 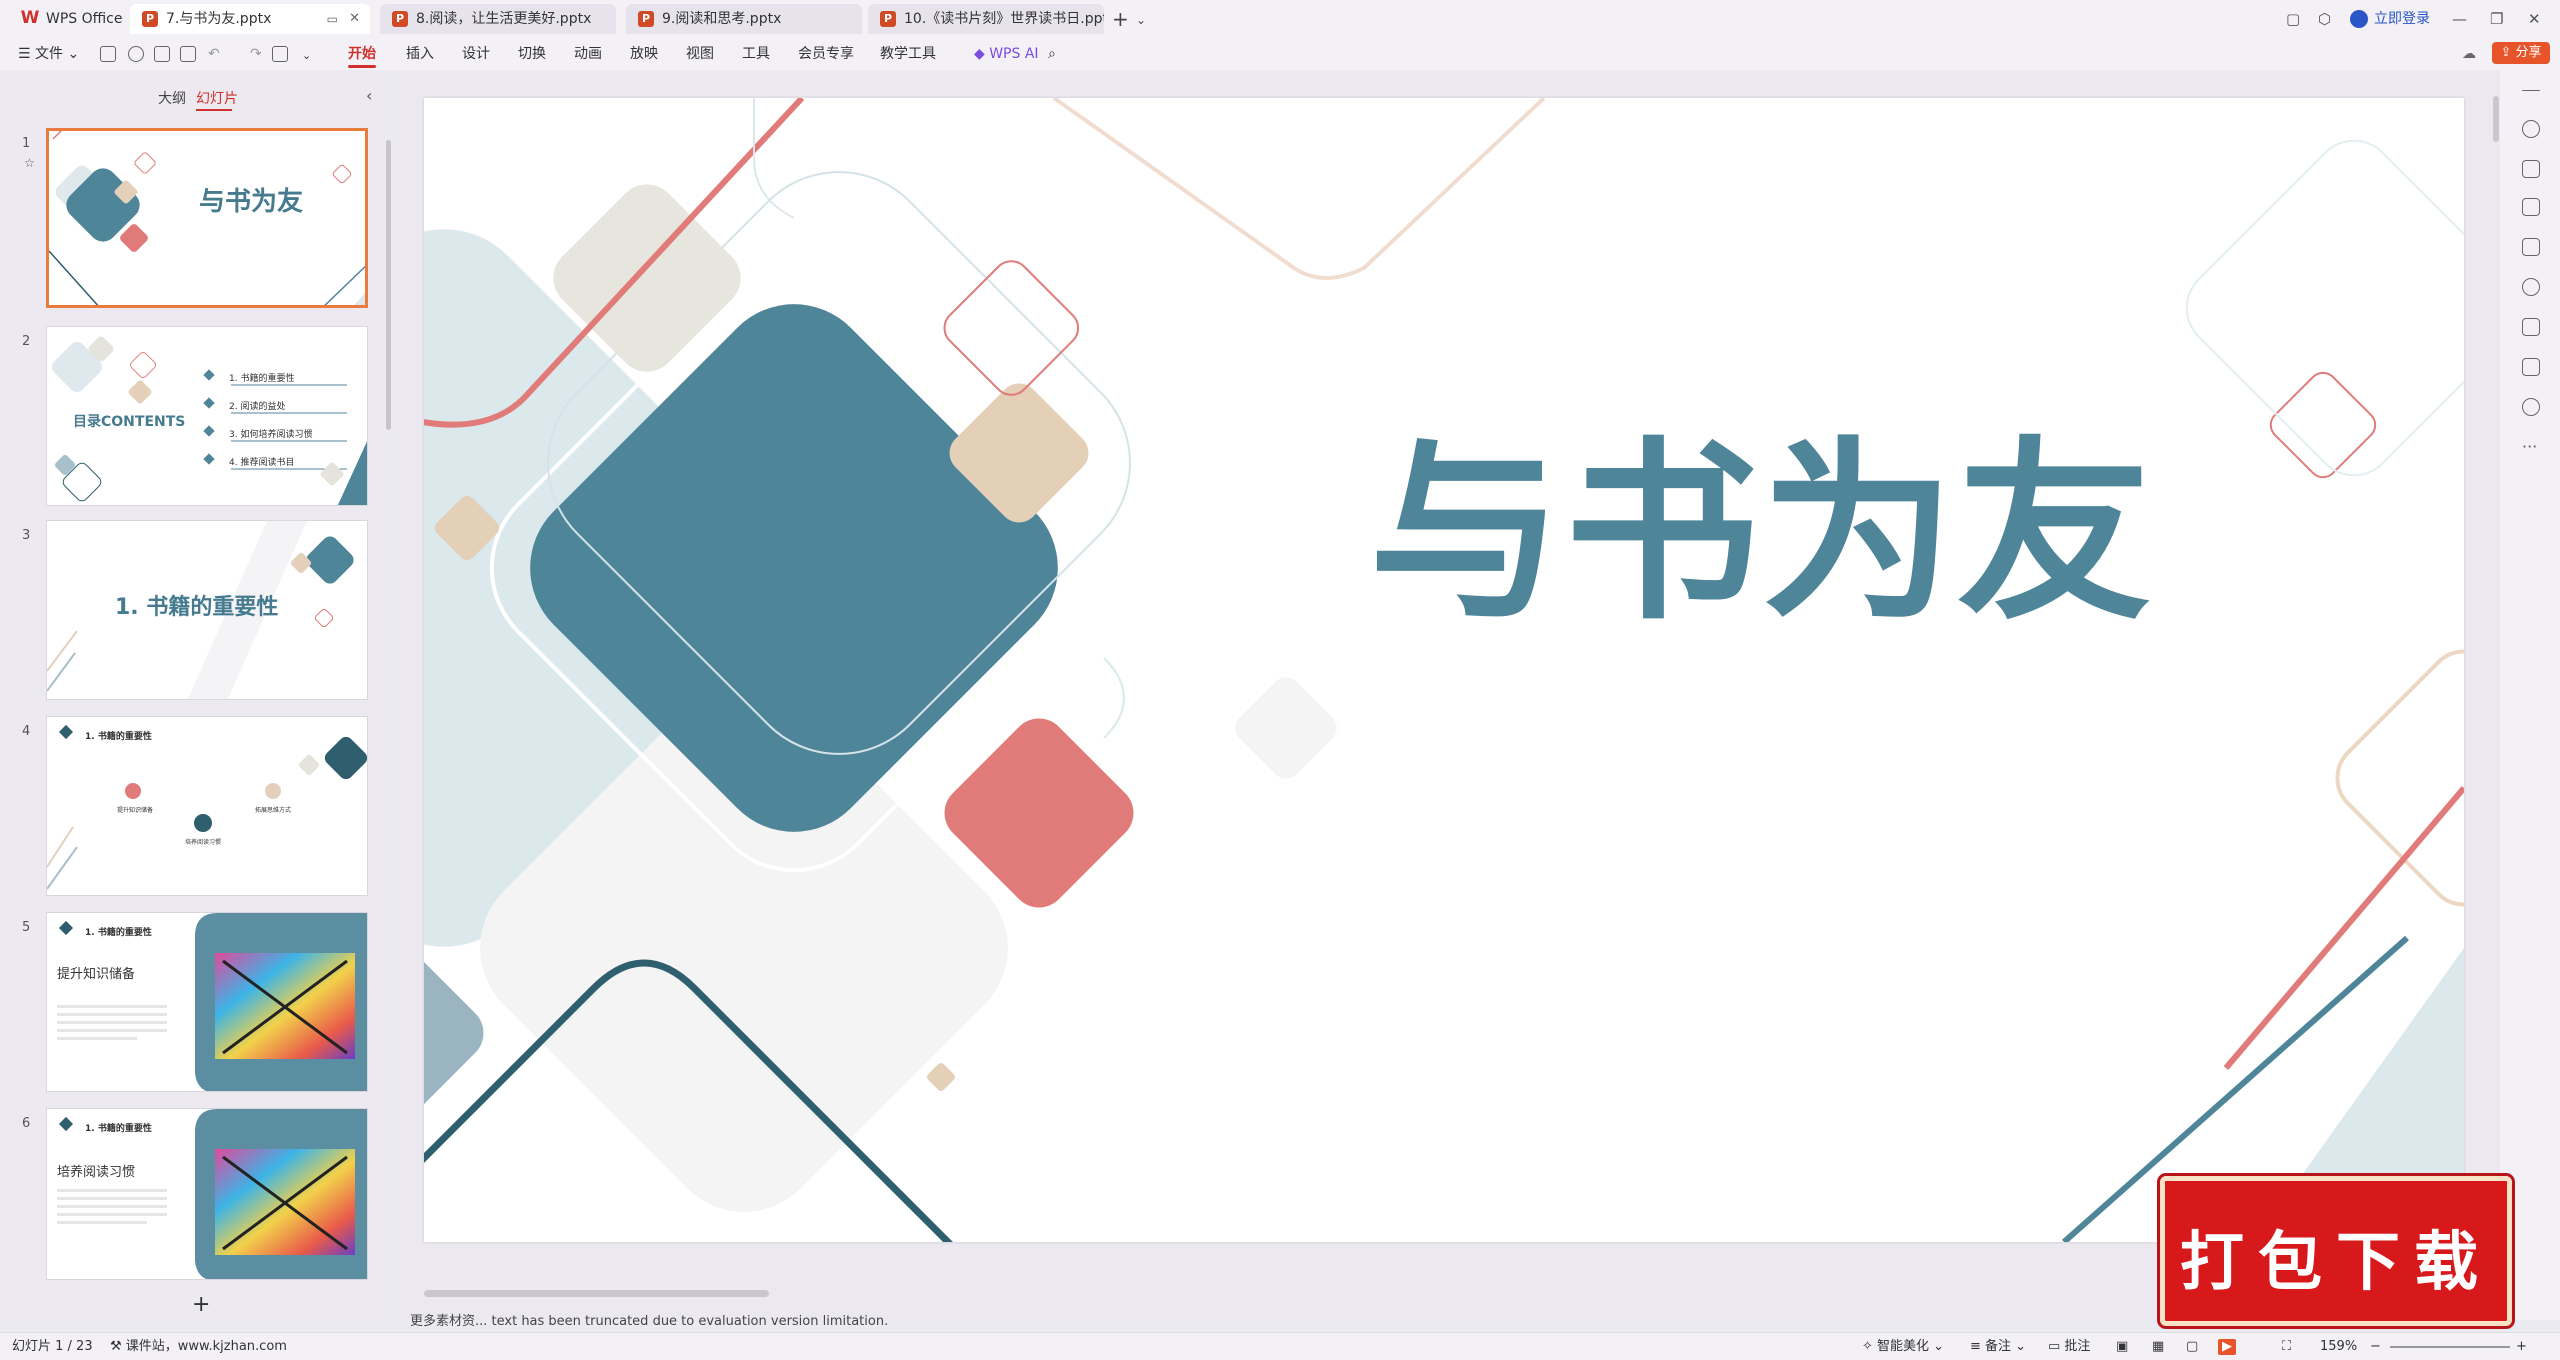 I want to click on tab-wps-home: W WPS Office, so click(x=67, y=19).